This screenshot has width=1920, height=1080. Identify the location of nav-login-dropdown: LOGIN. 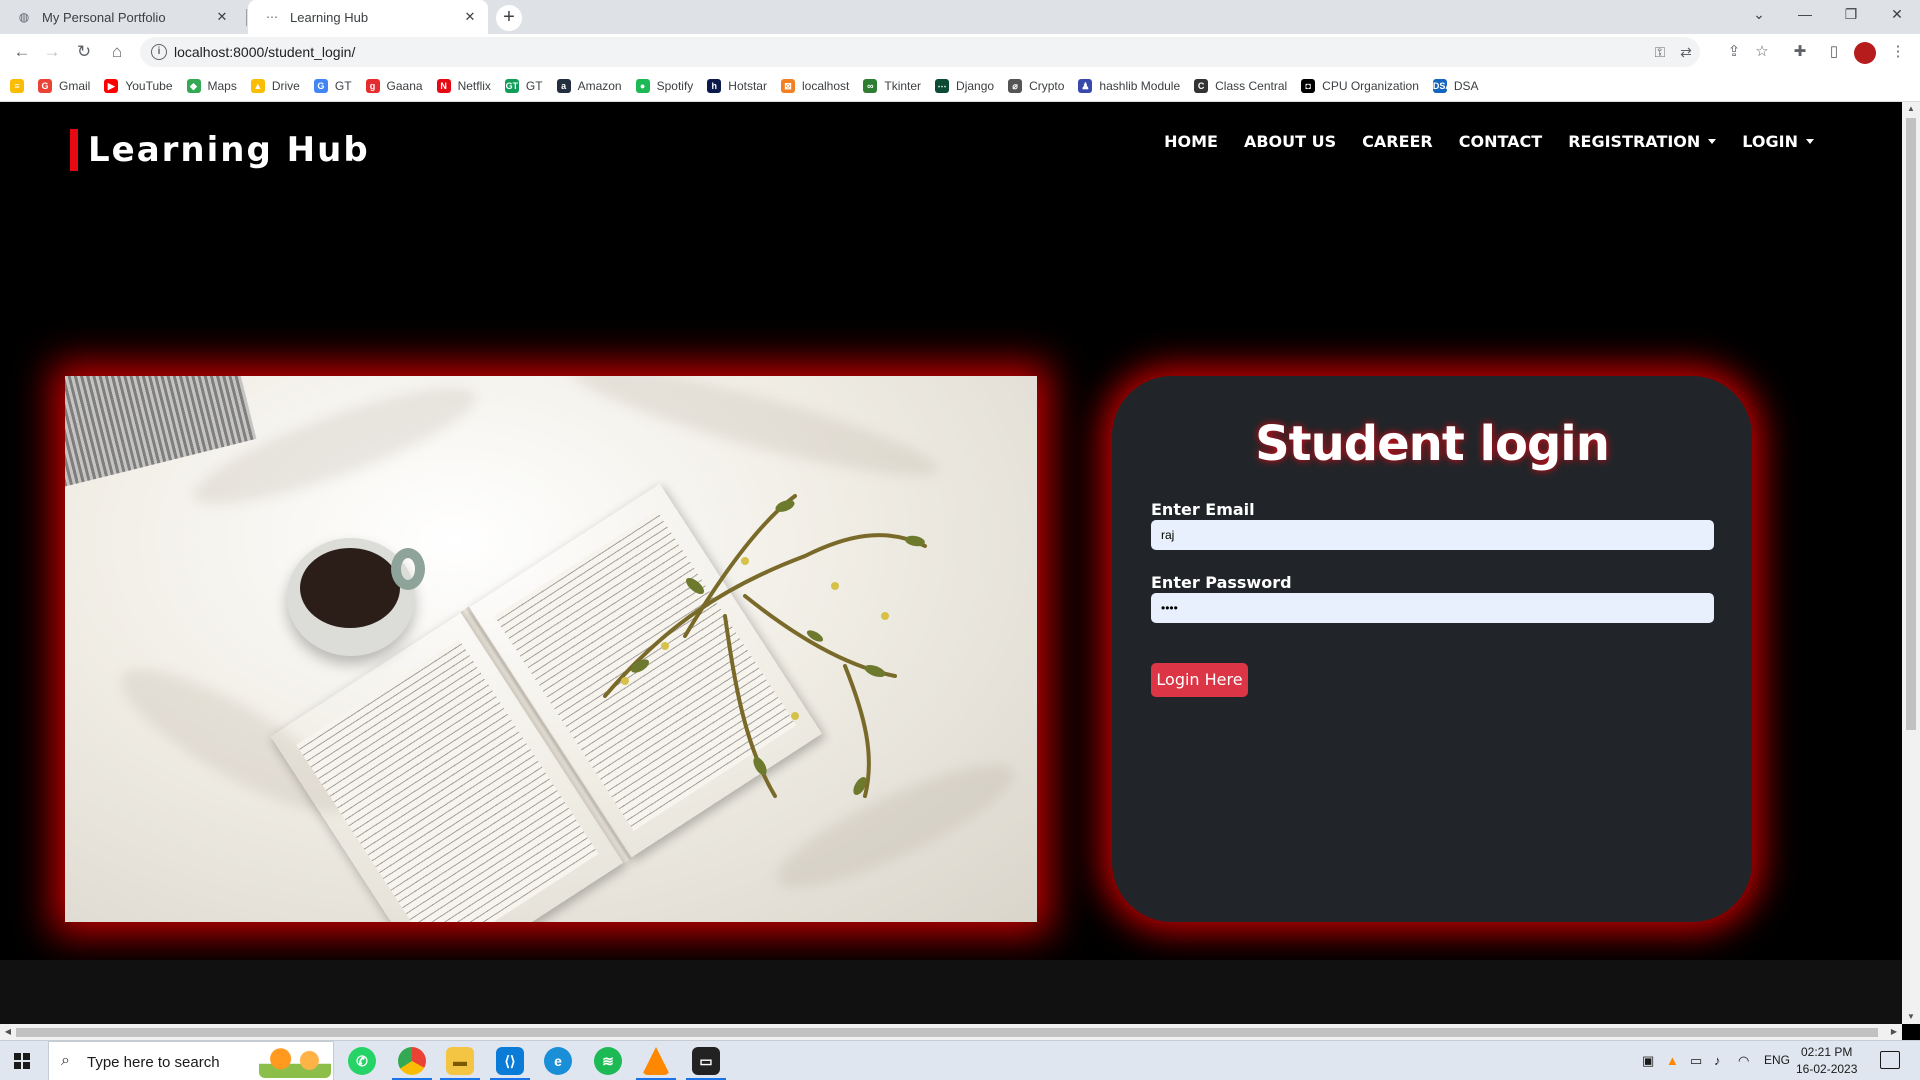
(1778, 141).